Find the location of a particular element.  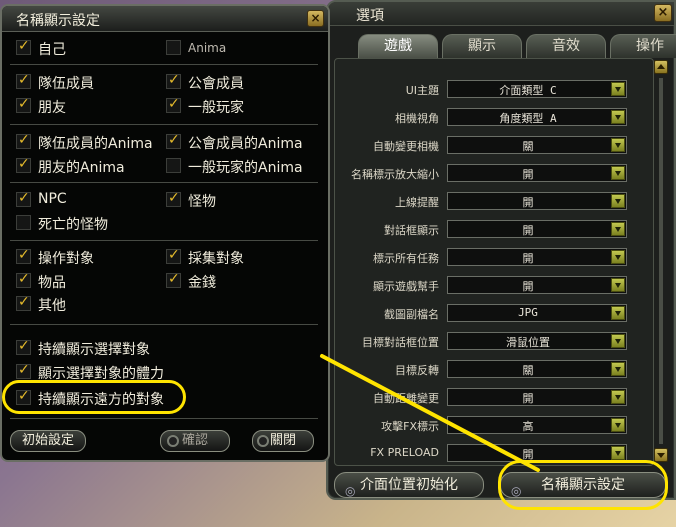

checkbox-label: 一般玩家的Anima is located at coordinates (245, 168).